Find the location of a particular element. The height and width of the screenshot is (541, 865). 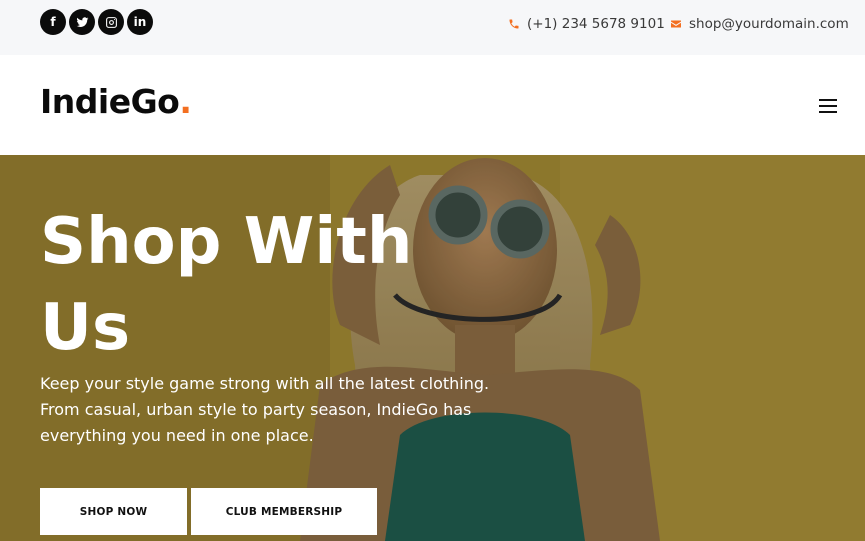

linkedin-icon: in is located at coordinates (140, 22).